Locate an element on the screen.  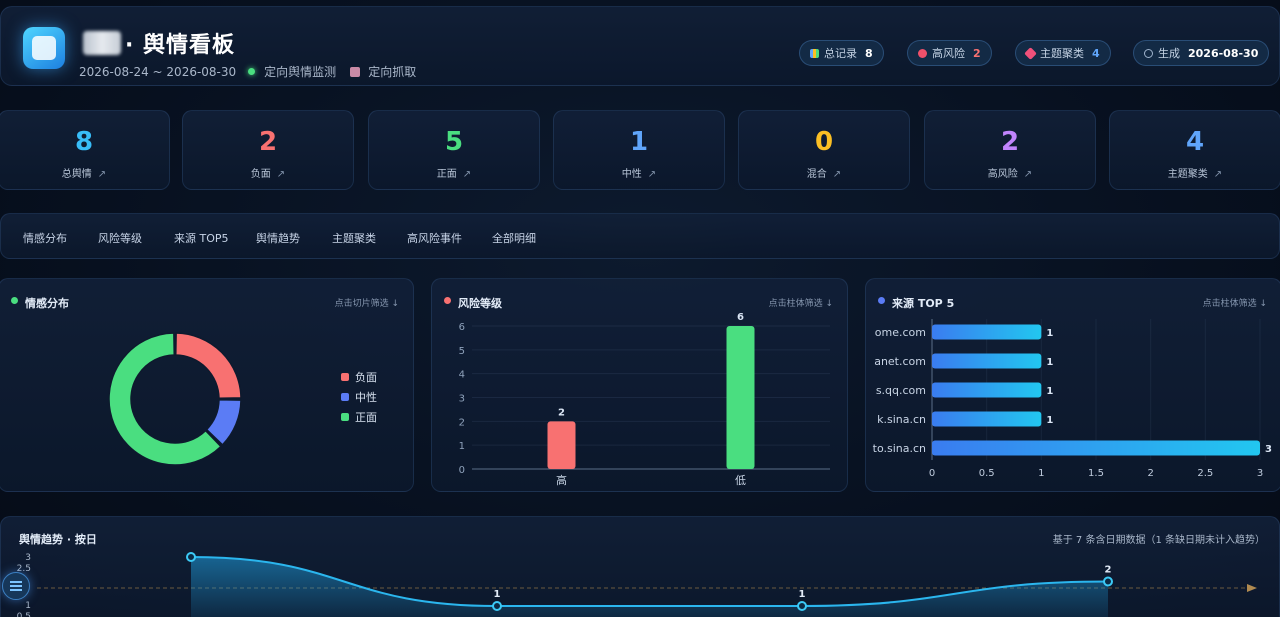
subtitle-row: 2026-08-24 ~ 2026-08-30 定向舆情监测 定向抓取 is located at coordinates (247, 71).